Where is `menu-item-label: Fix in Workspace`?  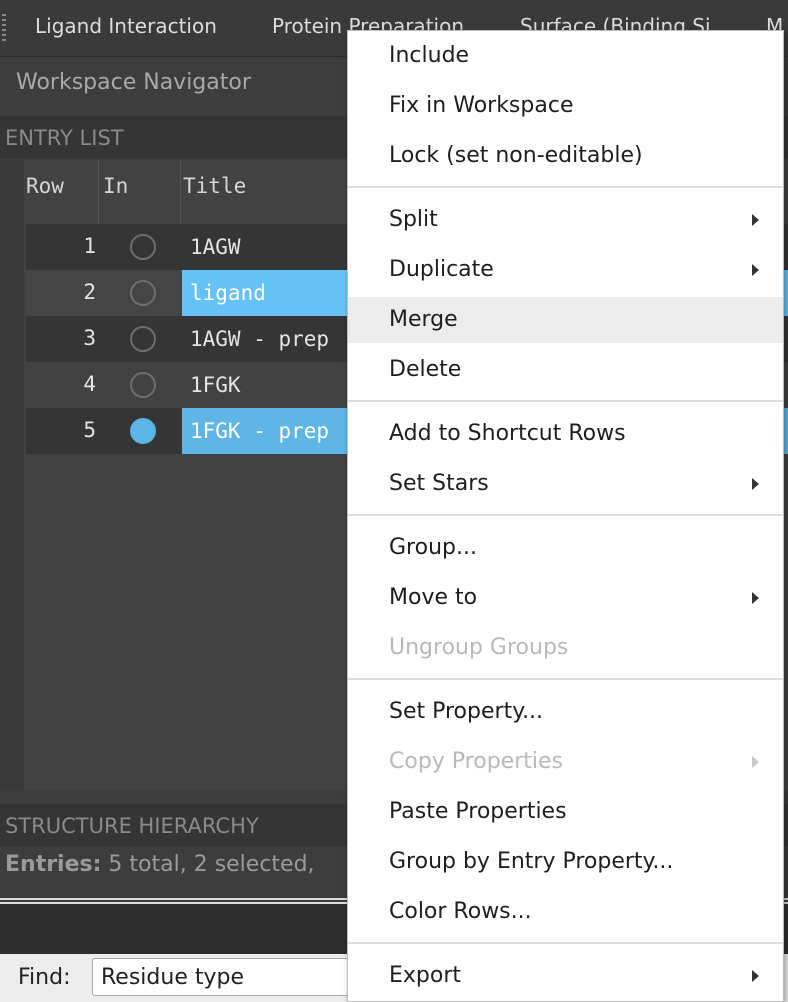 menu-item-label: Fix in Workspace is located at coordinates (481, 105).